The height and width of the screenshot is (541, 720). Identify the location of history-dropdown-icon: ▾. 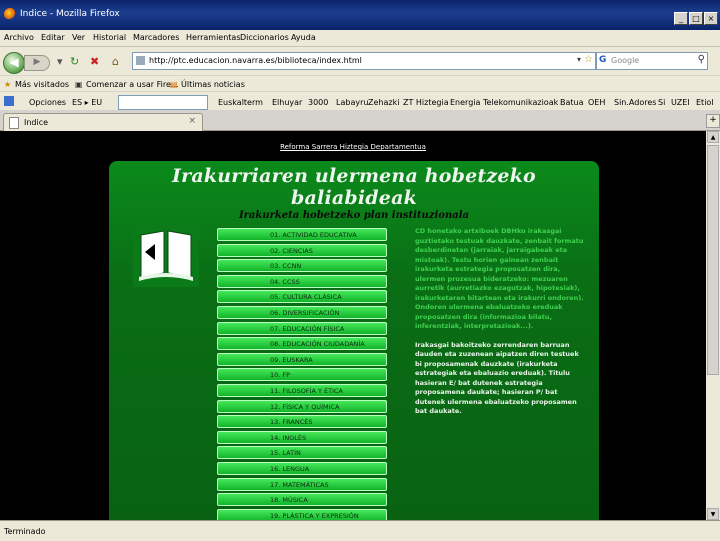
(60, 61).